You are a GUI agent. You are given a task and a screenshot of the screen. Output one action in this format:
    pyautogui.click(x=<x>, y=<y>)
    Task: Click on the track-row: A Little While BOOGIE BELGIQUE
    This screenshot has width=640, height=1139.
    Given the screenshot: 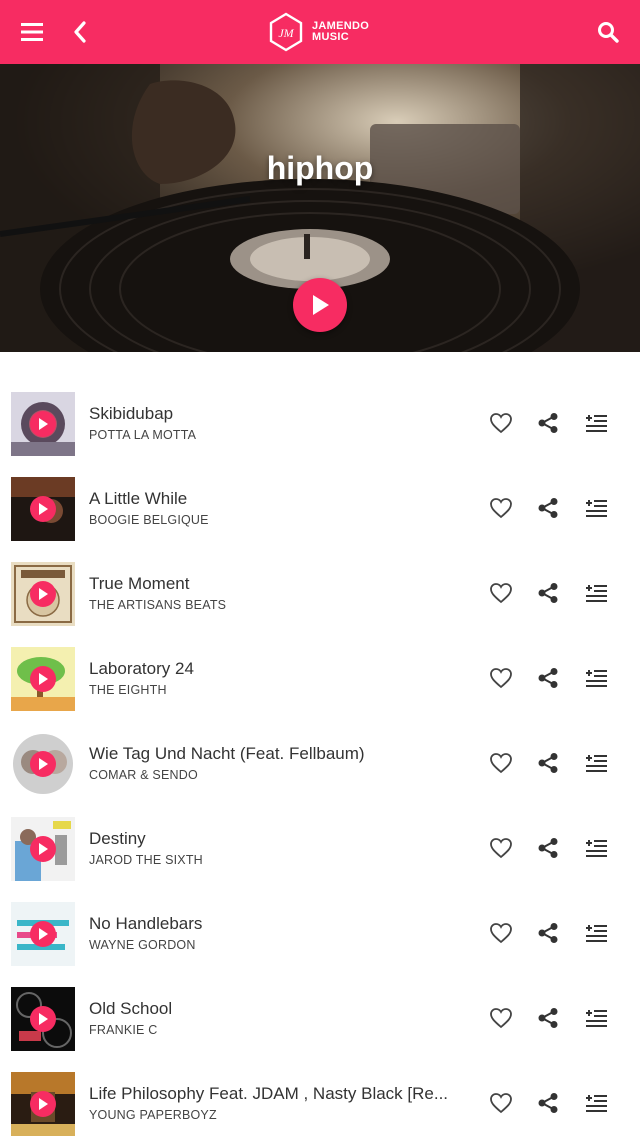 What is the action you would take?
    pyautogui.click(x=320, y=489)
    